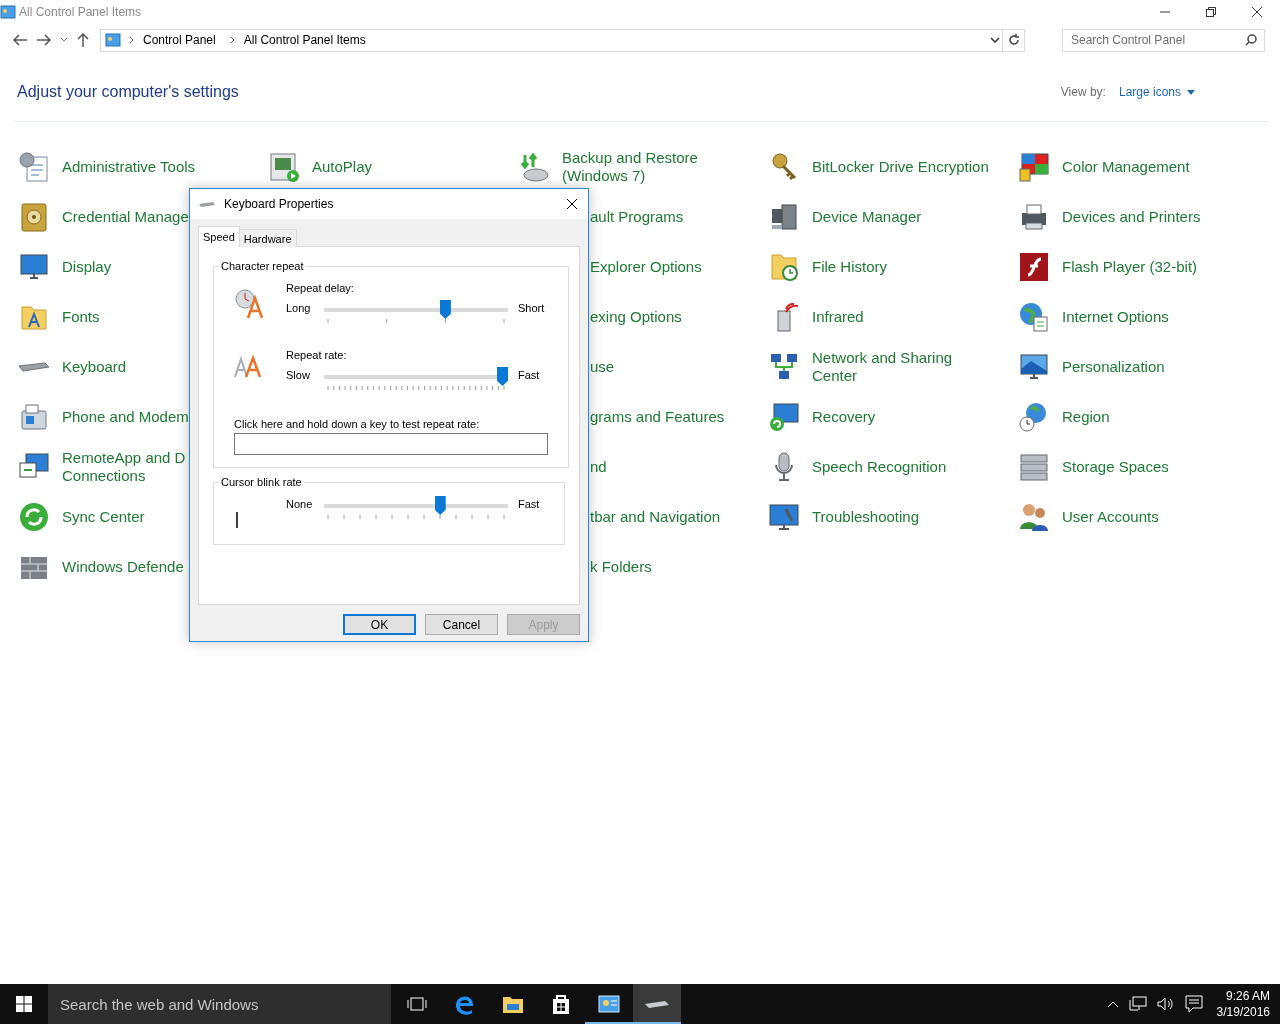 The image size is (1280, 1024). Describe the element at coordinates (1247, 996) in the screenshot. I see `clock-time: 9:26 AM` at that location.